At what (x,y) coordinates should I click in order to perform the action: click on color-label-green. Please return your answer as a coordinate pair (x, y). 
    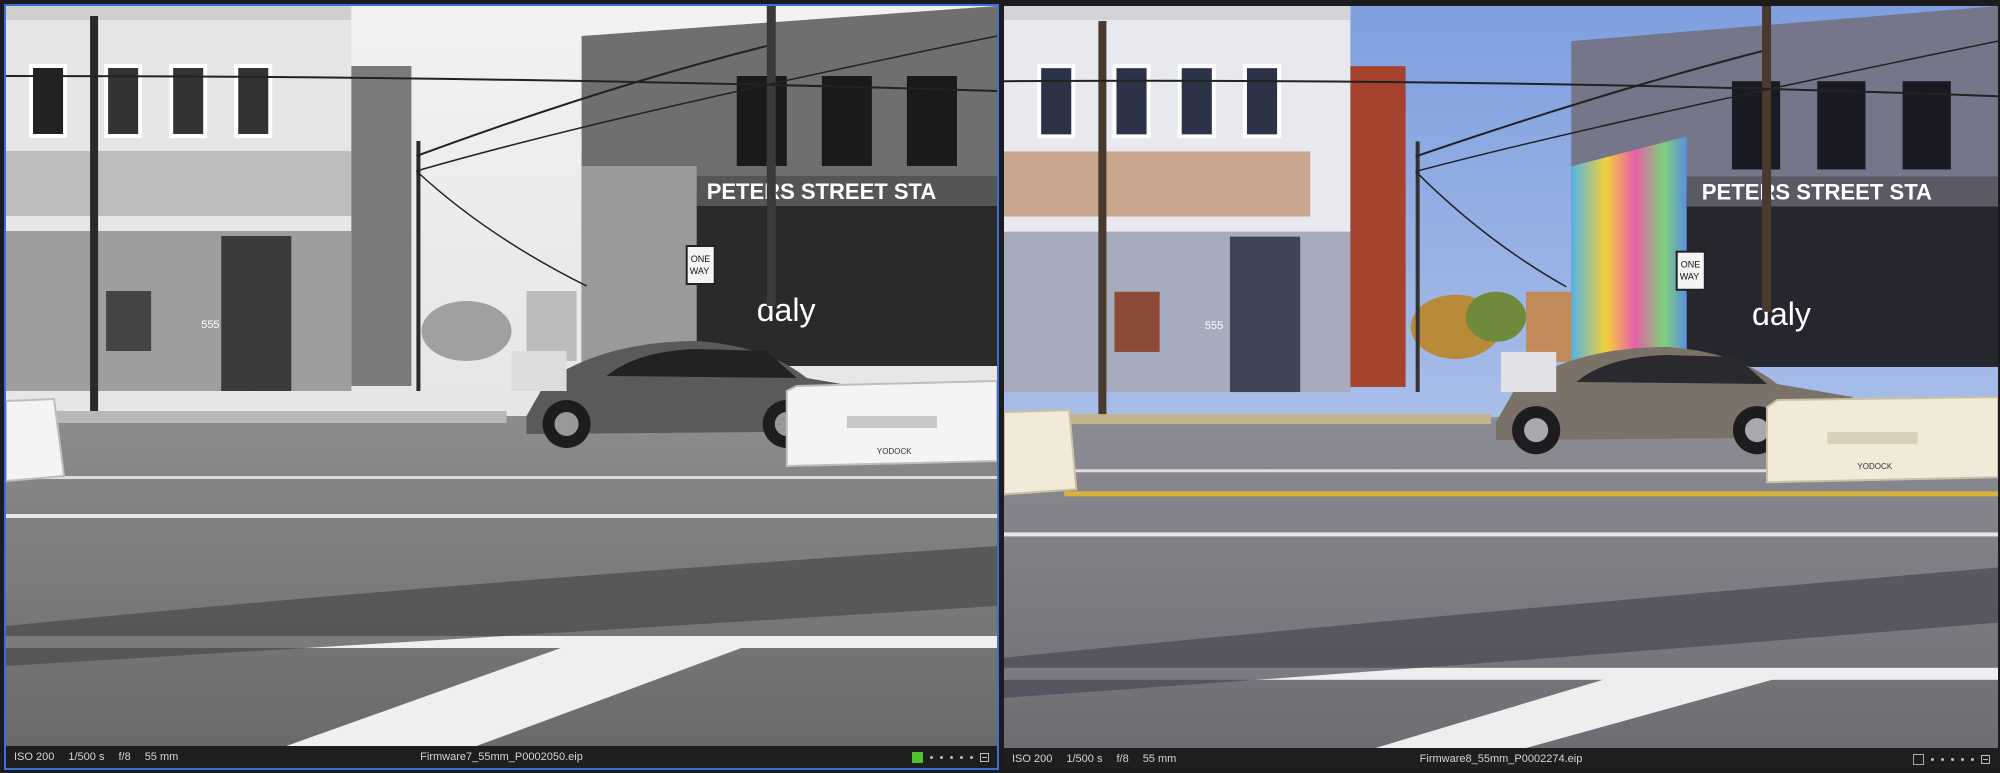
    Looking at the image, I should click on (917, 757).